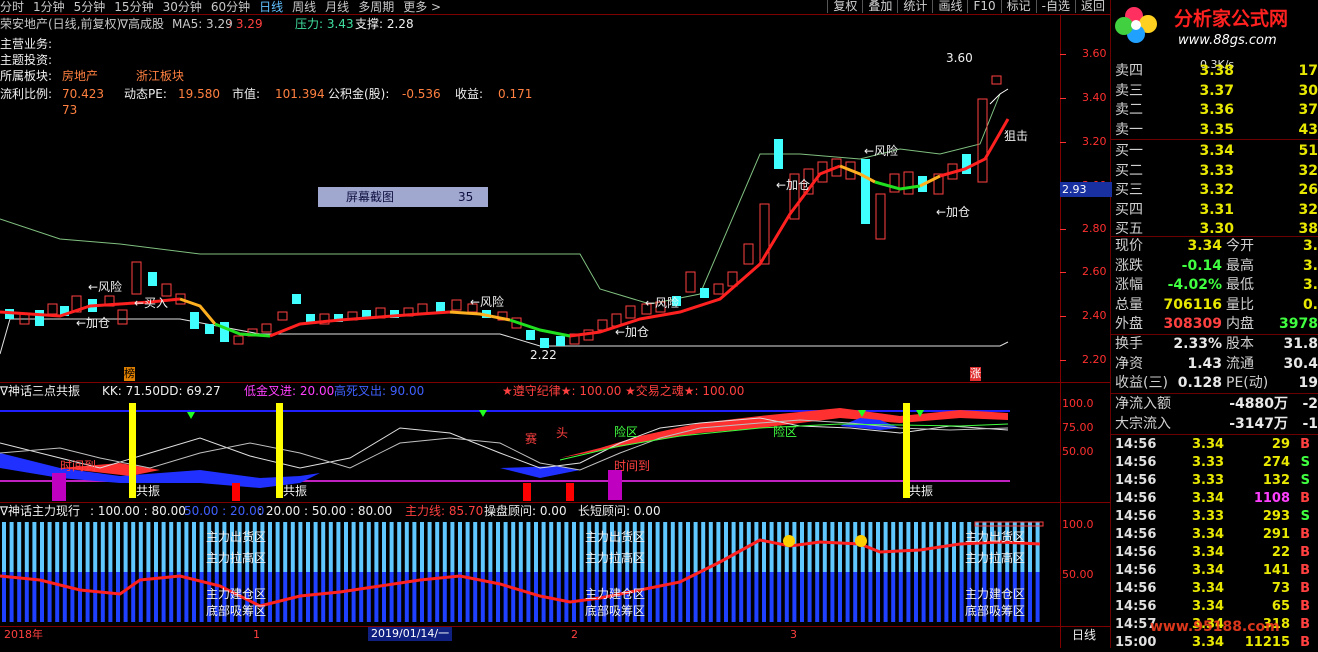 The image size is (1318, 652). What do you see at coordinates (1305, 462) in the screenshot?
I see `tick-side: S` at bounding box center [1305, 462].